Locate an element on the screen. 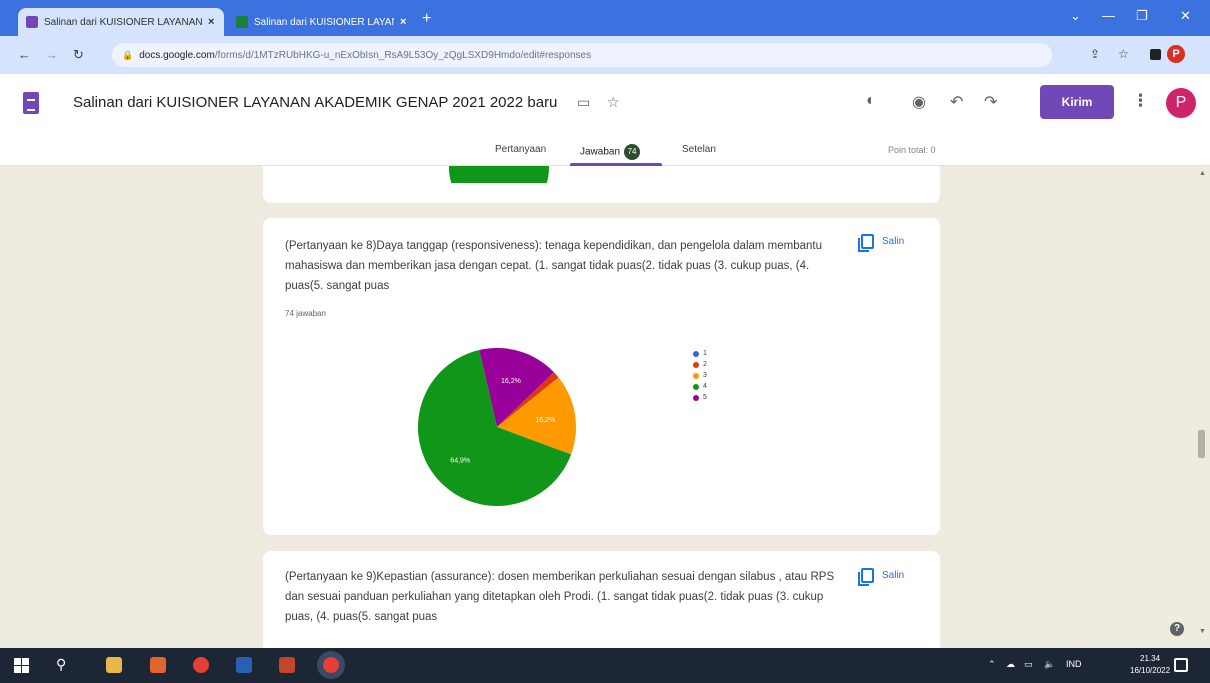 The width and height of the screenshot is (1210, 683). windows-taskbar: ⚲ ⌃ ☁ ▭ 🔈 IND 21.34 16/10/2022 is located at coordinates (605, 665).